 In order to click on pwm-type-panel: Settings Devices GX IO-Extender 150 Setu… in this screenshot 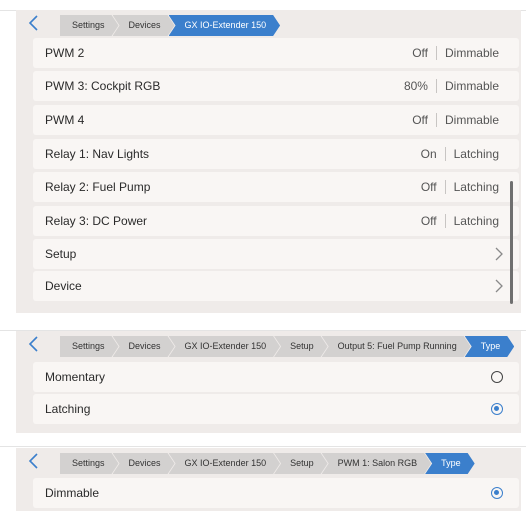, I will do `click(268, 479)`.